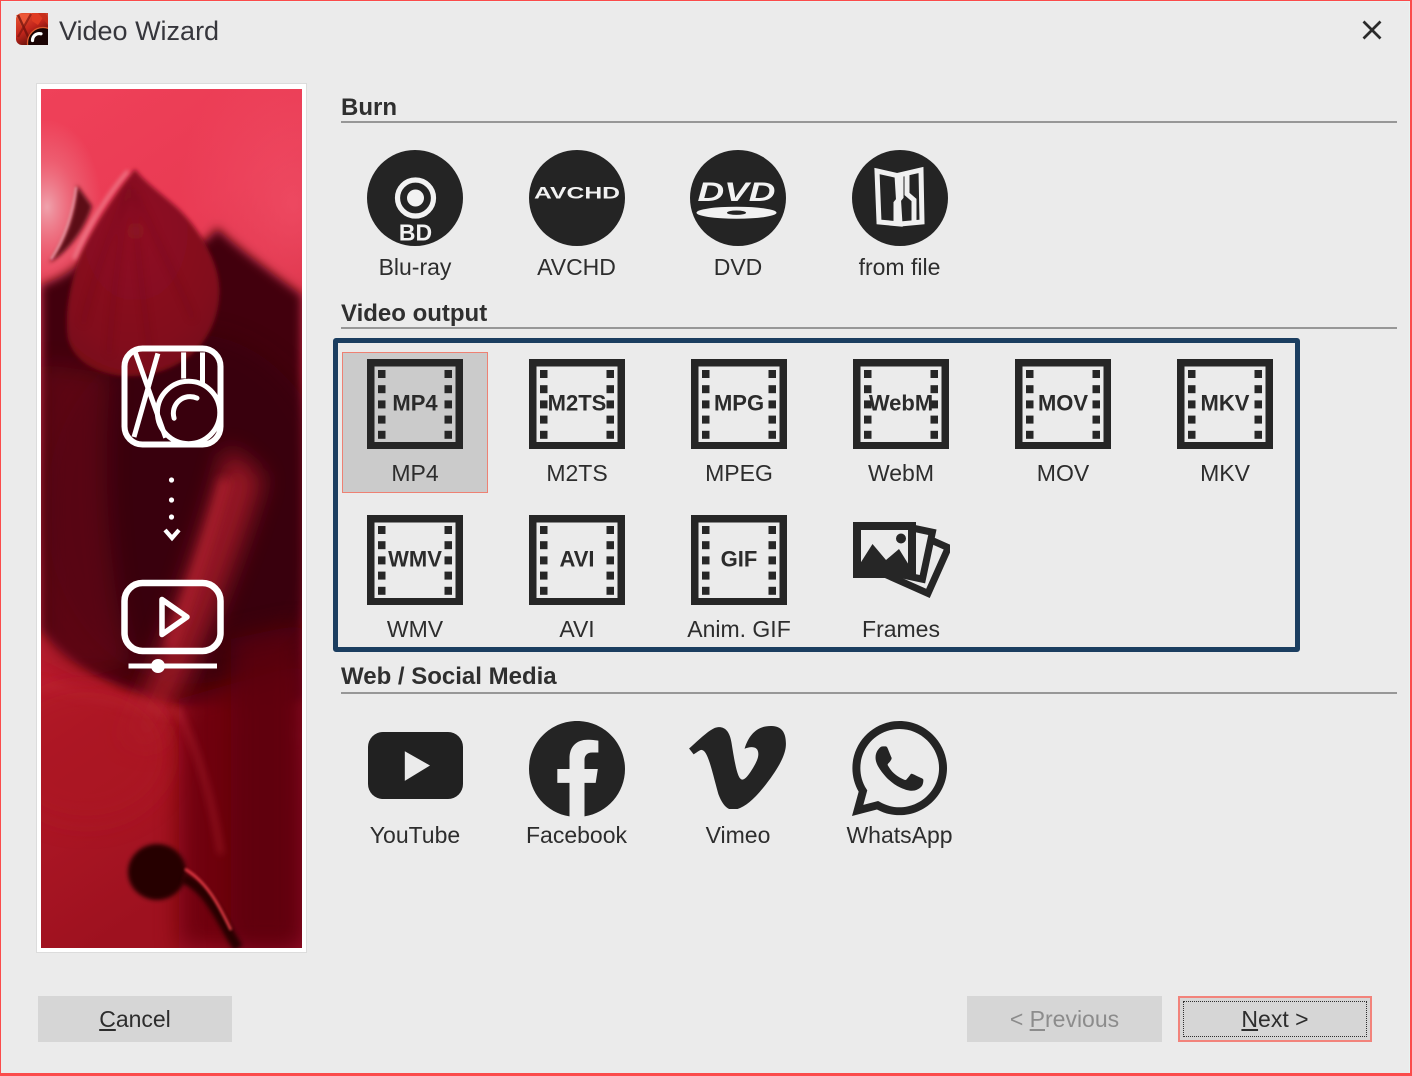 The height and width of the screenshot is (1076, 1412). What do you see at coordinates (576, 558) in the screenshot?
I see `svg-text: AVI` at bounding box center [576, 558].